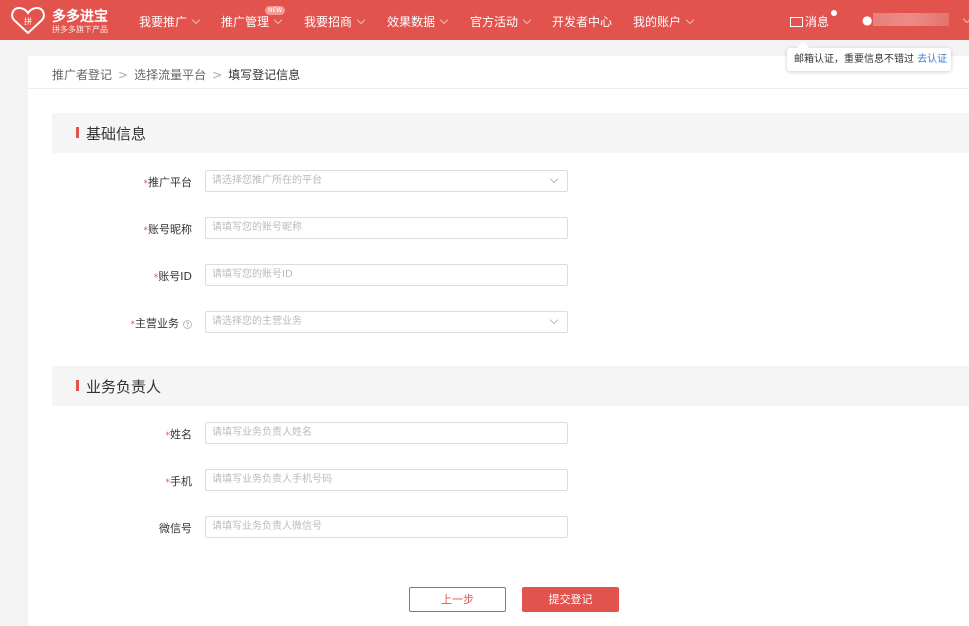  Describe the element at coordinates (272, 479) in the screenshot. I see `placeholder: 请填写业务负责人手机号码` at that location.